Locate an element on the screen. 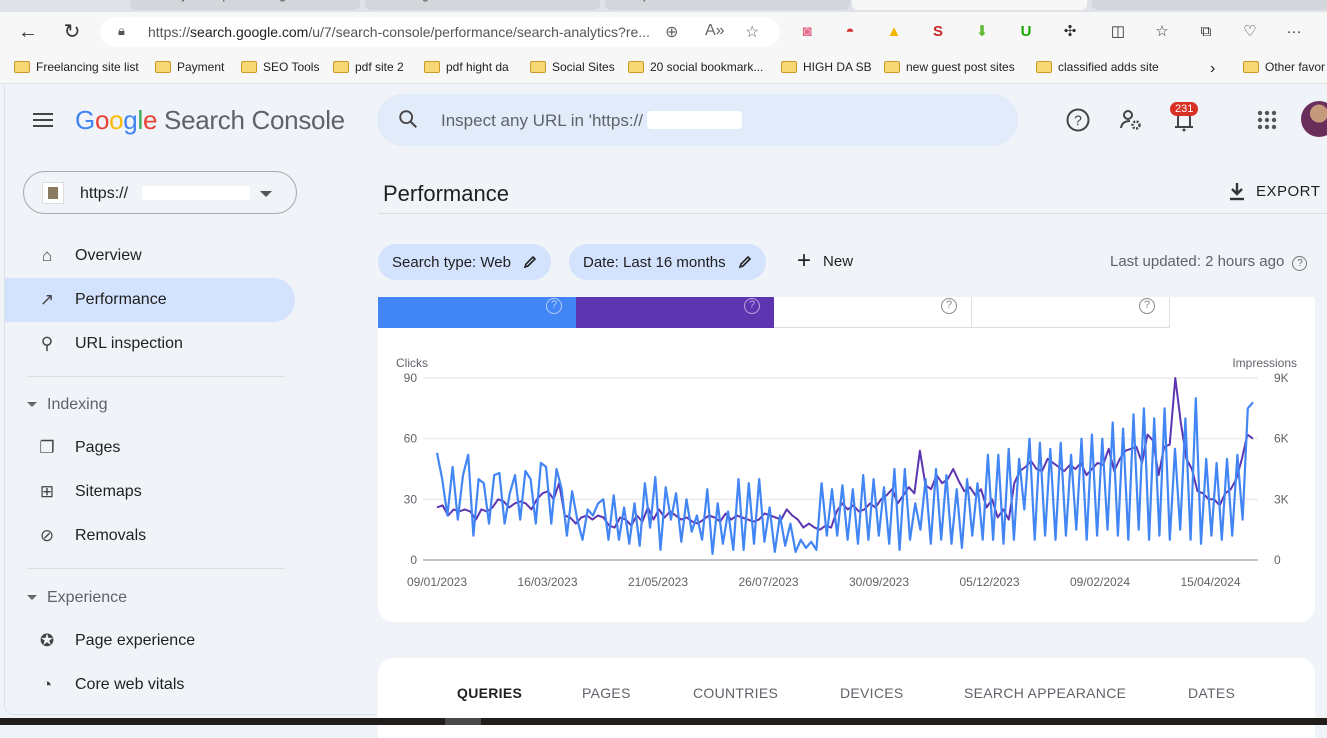 The height and width of the screenshot is (738, 1327). filter-chip-date: Date: Last 16 months is located at coordinates (667, 262).